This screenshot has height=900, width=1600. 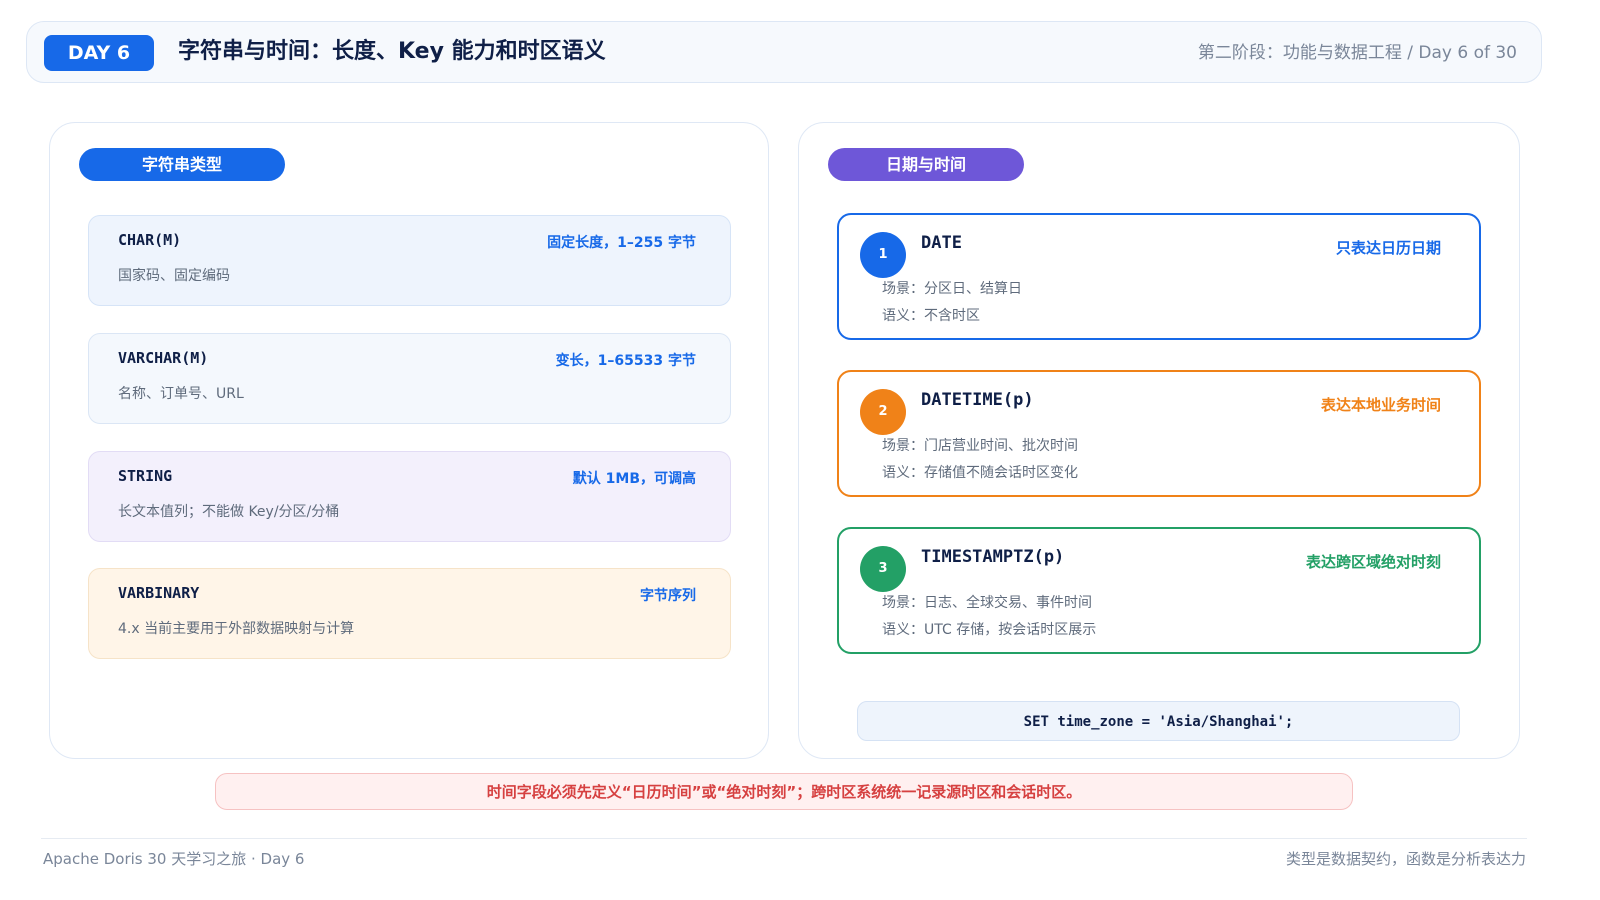 I want to click on footer-course-title: Apache Doris 30 天学习之旅 · Day 6, so click(x=174, y=859).